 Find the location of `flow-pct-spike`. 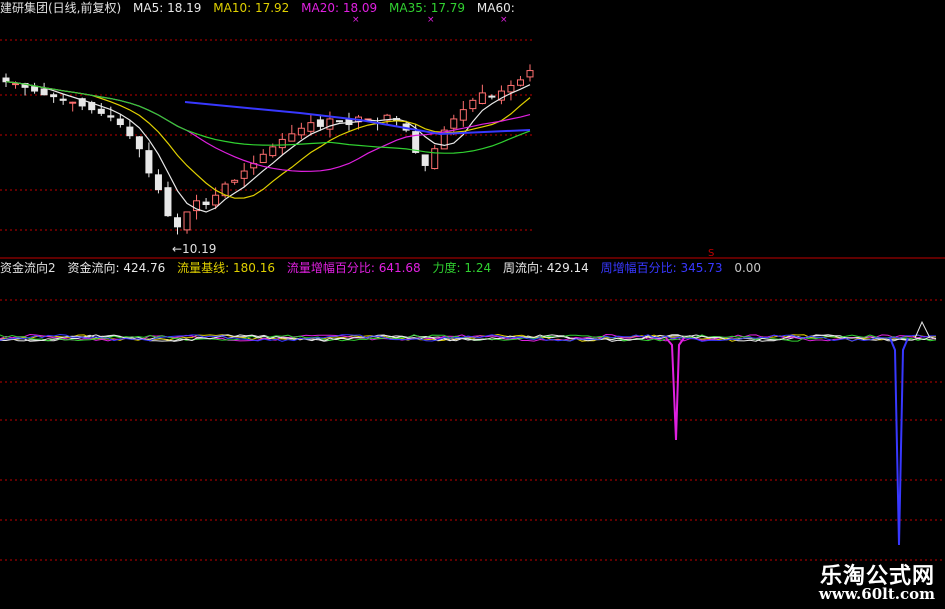

flow-pct-spike is located at coordinates (675, 389).